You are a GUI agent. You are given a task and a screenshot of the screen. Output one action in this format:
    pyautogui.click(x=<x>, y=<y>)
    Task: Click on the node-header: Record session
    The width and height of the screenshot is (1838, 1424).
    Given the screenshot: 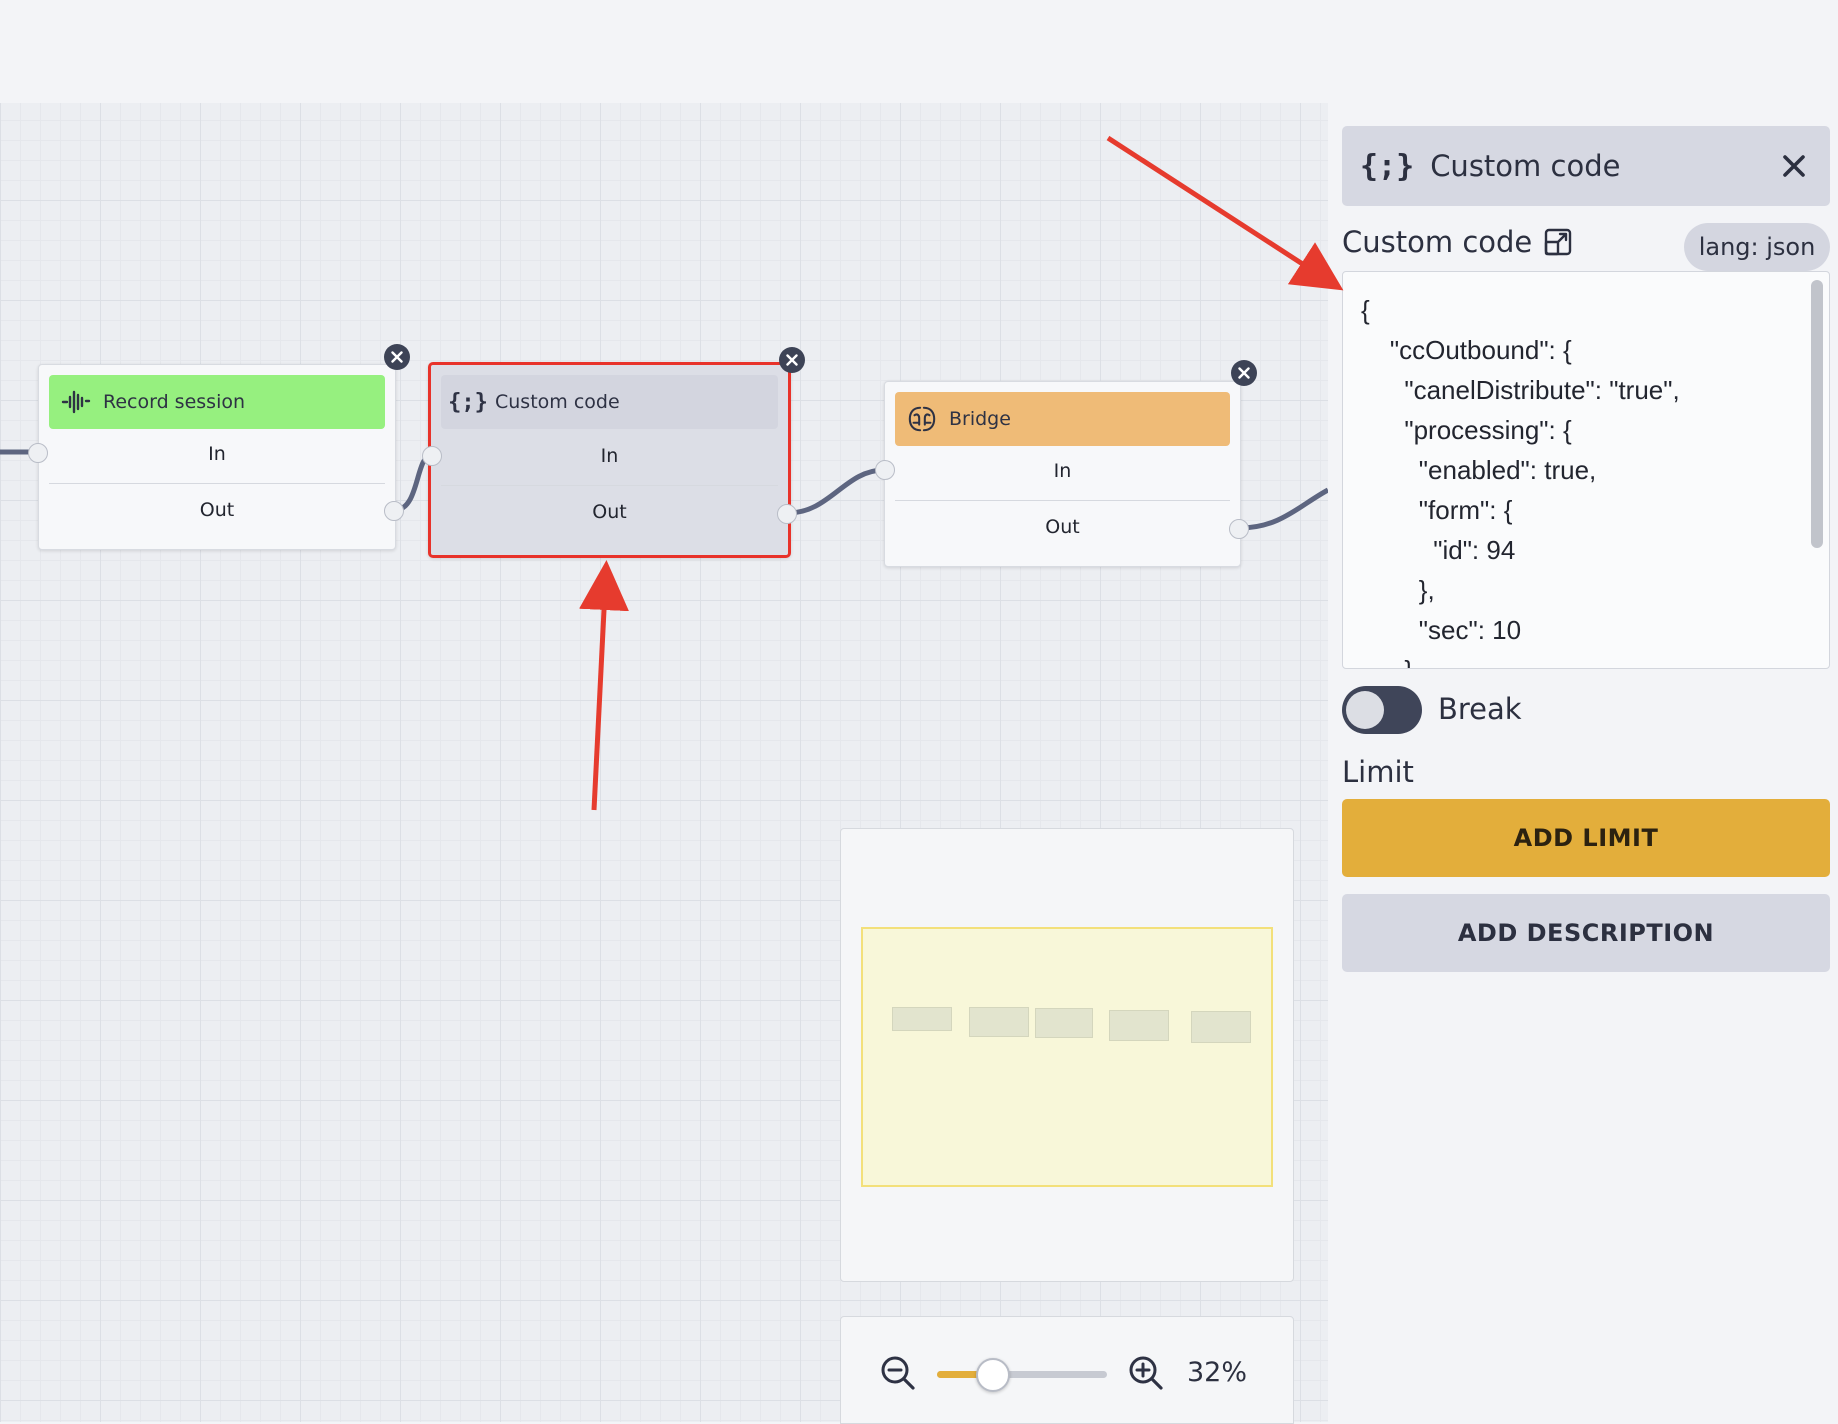 What is the action you would take?
    pyautogui.click(x=217, y=402)
    